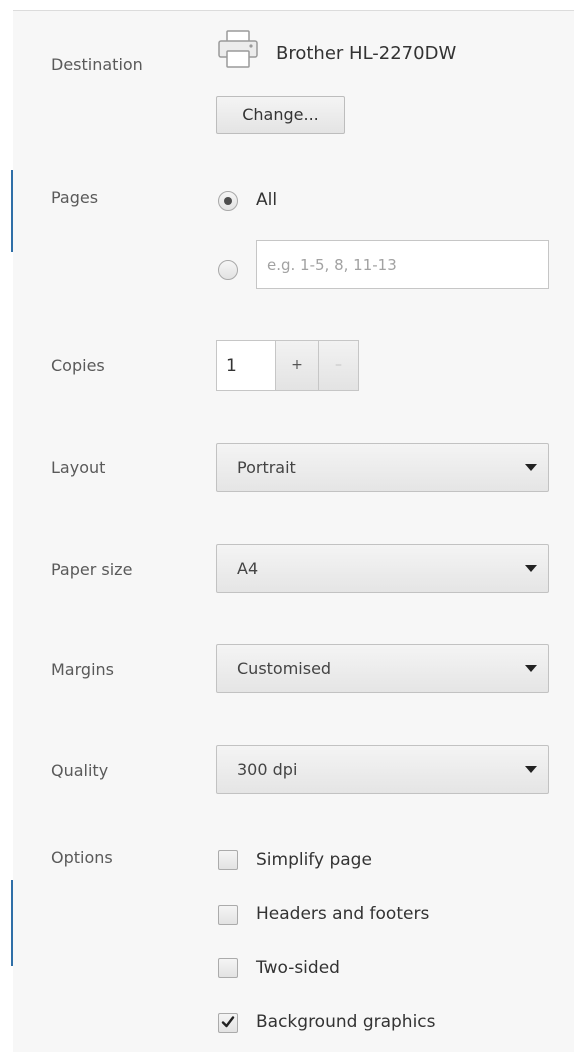  What do you see at coordinates (338, 365) in the screenshot?
I see `copies-decrement-button: –` at bounding box center [338, 365].